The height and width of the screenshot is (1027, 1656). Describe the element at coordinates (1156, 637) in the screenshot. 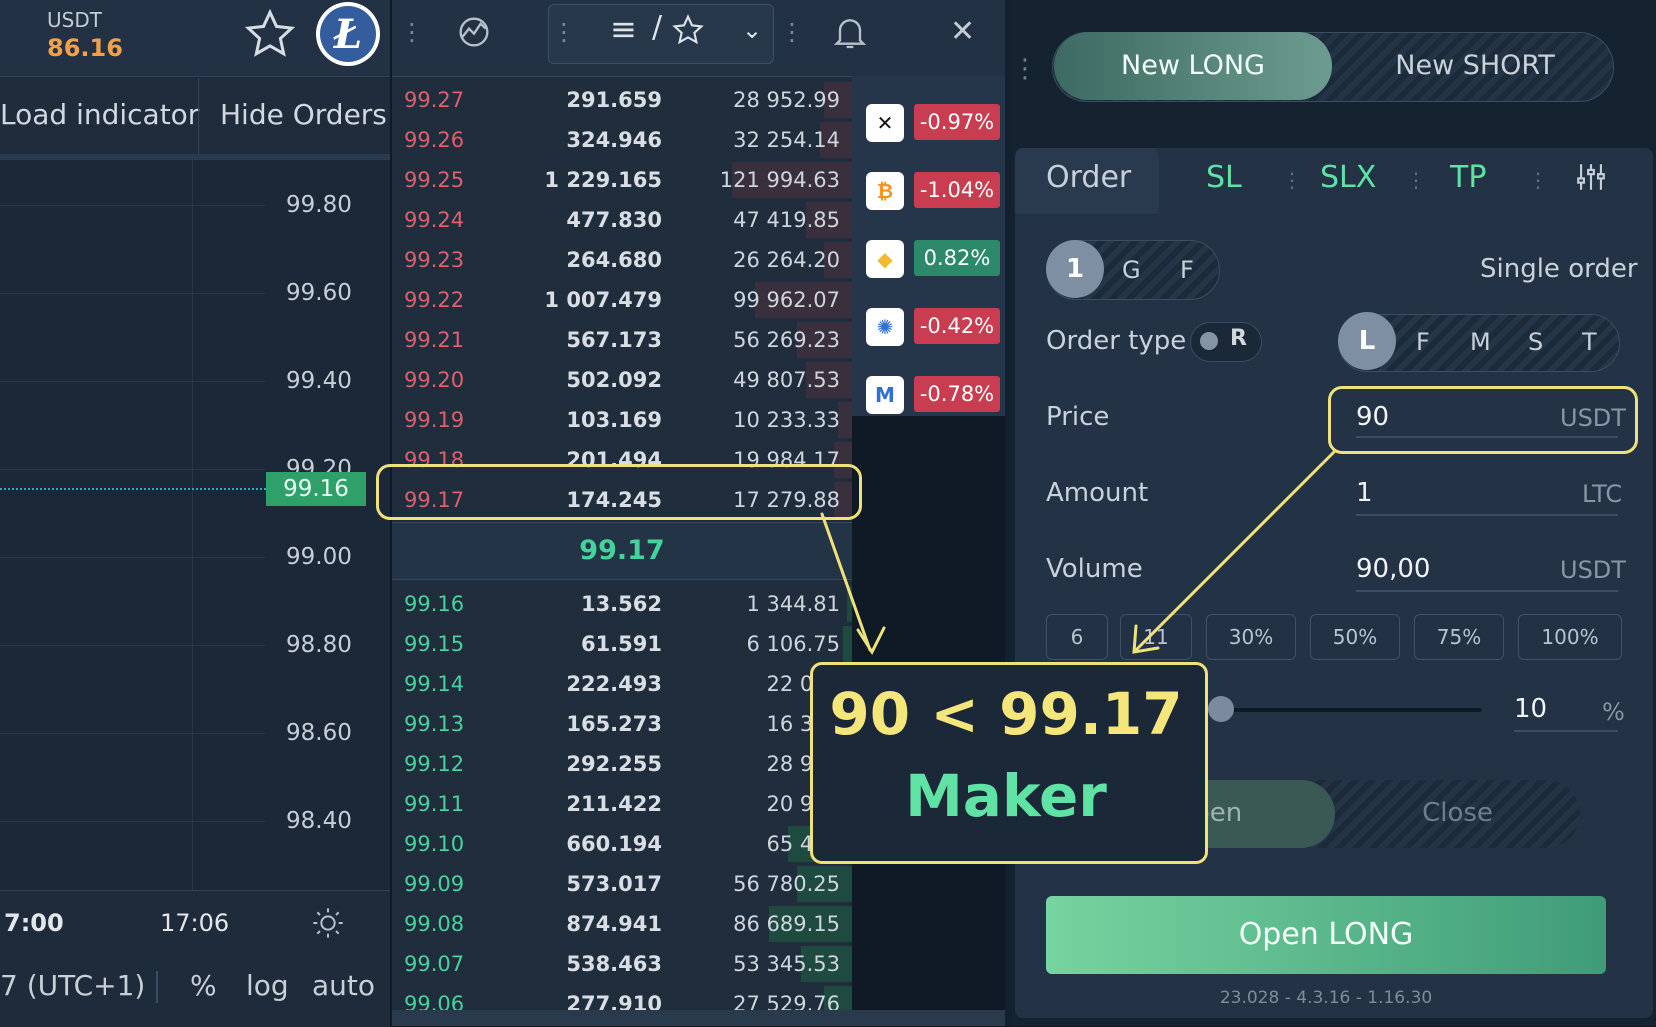

I see `quick-amount-button: 11` at that location.